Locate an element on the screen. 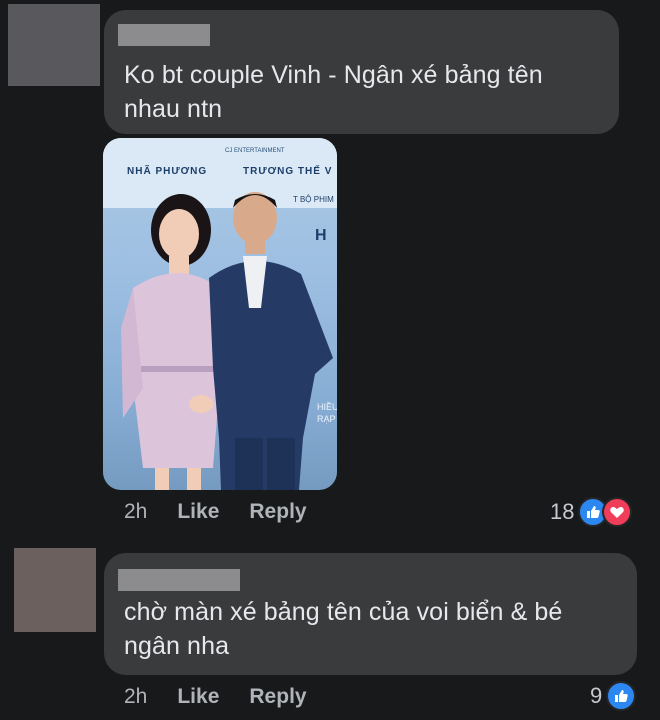 The height and width of the screenshot is (720, 660). backdrop-name-right: TRƯƠNG THẾ V is located at coordinates (287, 170).